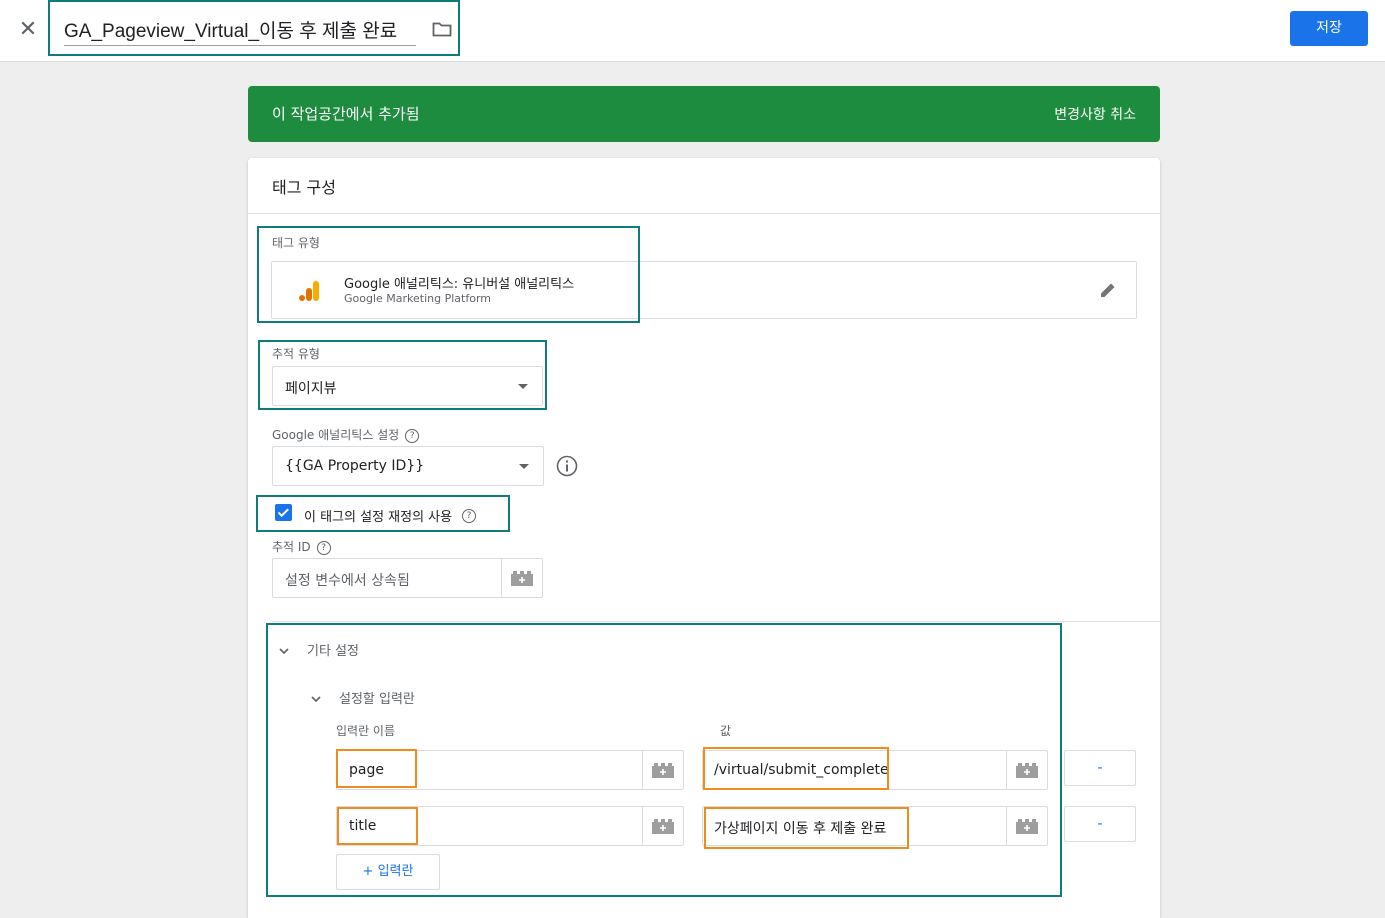 The width and height of the screenshot is (1385, 918). What do you see at coordinates (402, 375) in the screenshot?
I see `track-type-highlight` at bounding box center [402, 375].